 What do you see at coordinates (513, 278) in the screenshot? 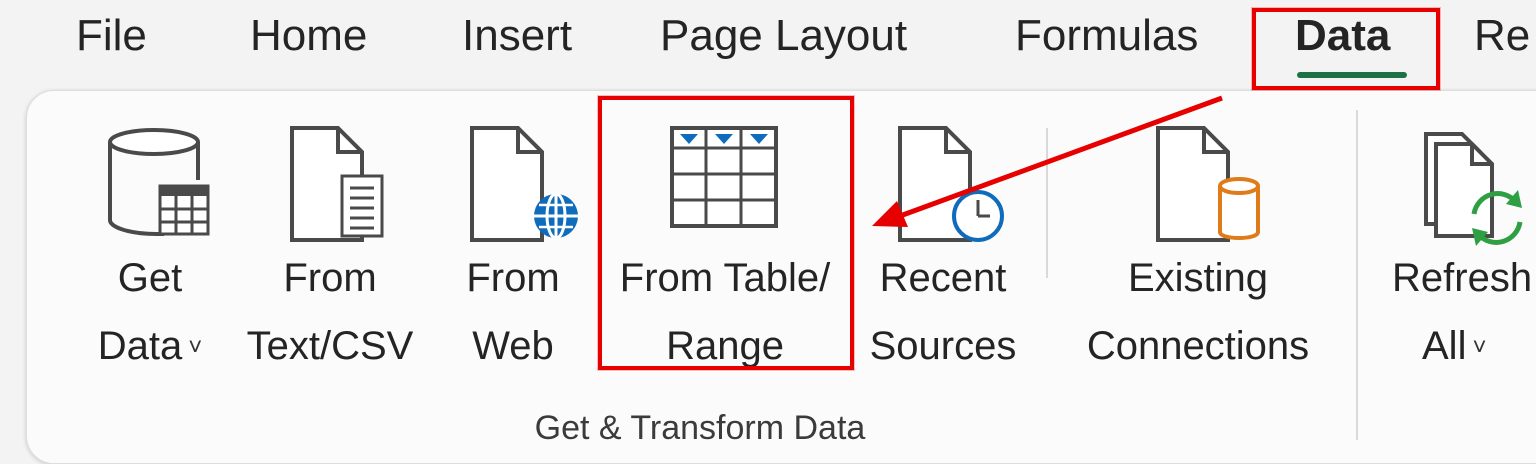
I see `from-web-label-line1: From` at bounding box center [513, 278].